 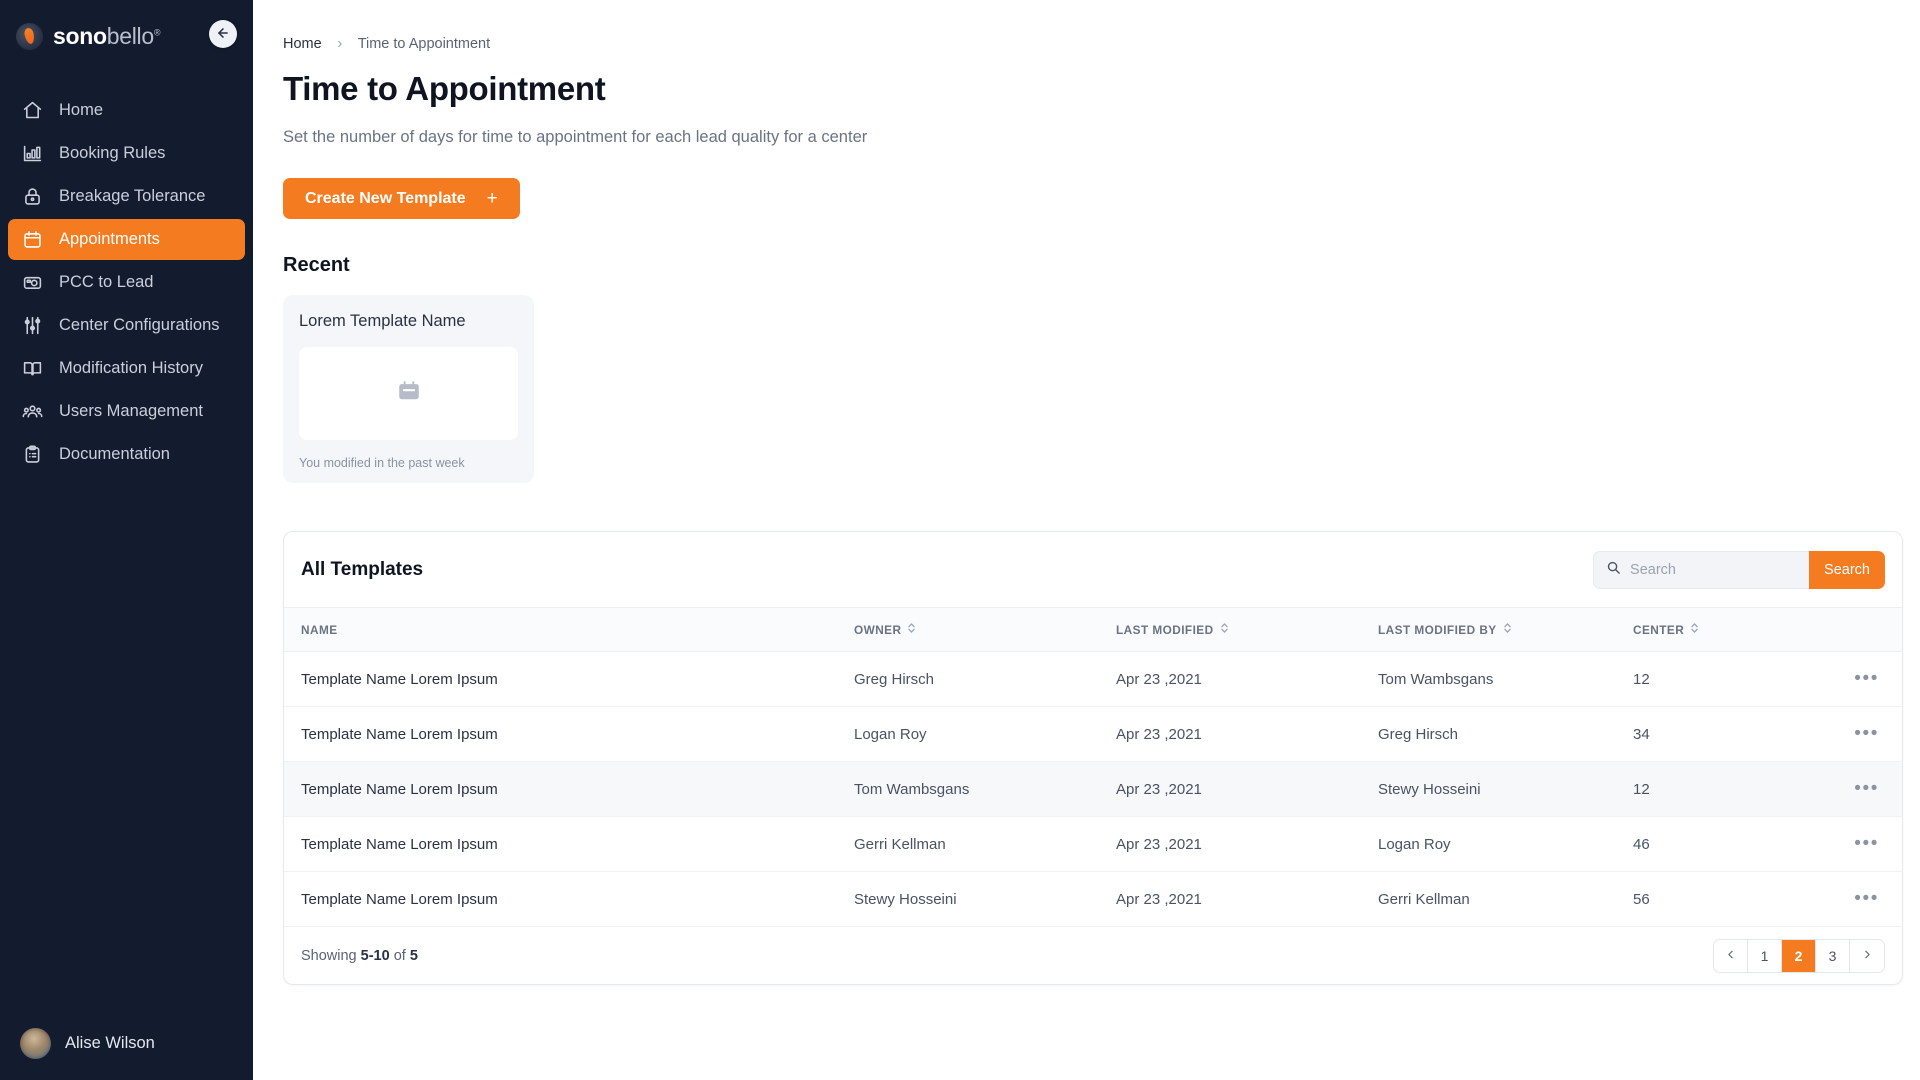 I want to click on pagination-page-2: 2, so click(x=1799, y=955).